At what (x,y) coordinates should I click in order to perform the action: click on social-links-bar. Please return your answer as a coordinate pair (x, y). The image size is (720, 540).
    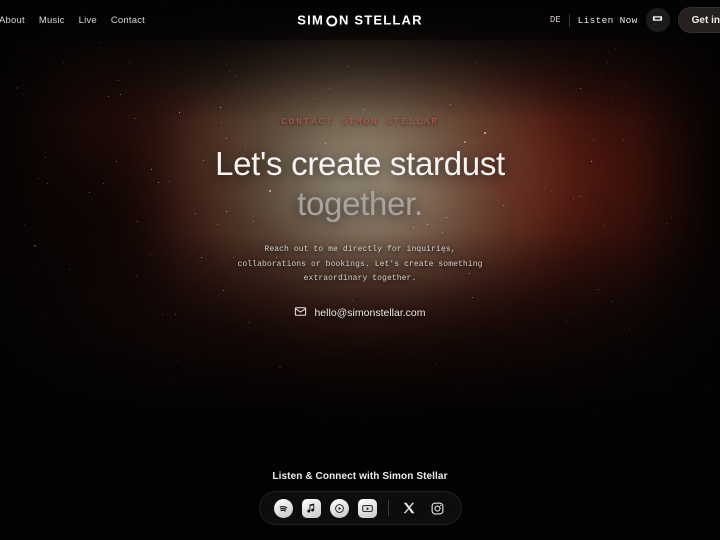
    Looking at the image, I should click on (360, 508).